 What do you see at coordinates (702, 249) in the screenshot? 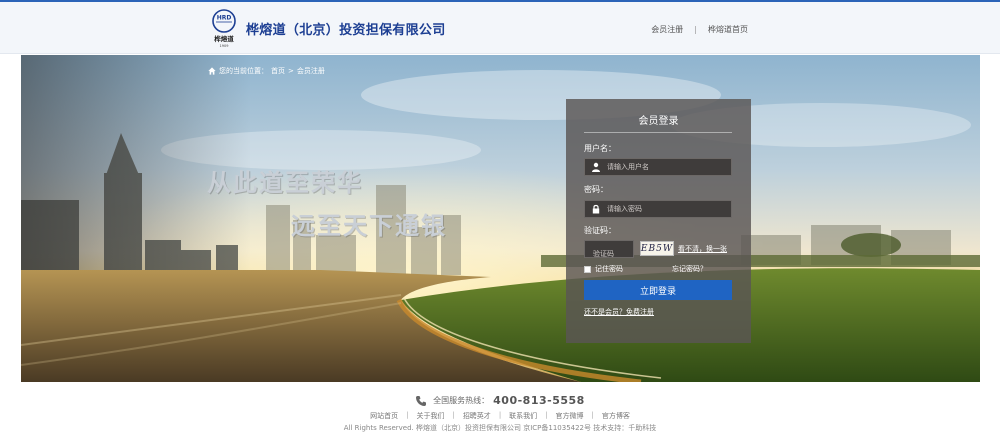
I see `captcha-refresh-link: 看不清，换一张` at bounding box center [702, 249].